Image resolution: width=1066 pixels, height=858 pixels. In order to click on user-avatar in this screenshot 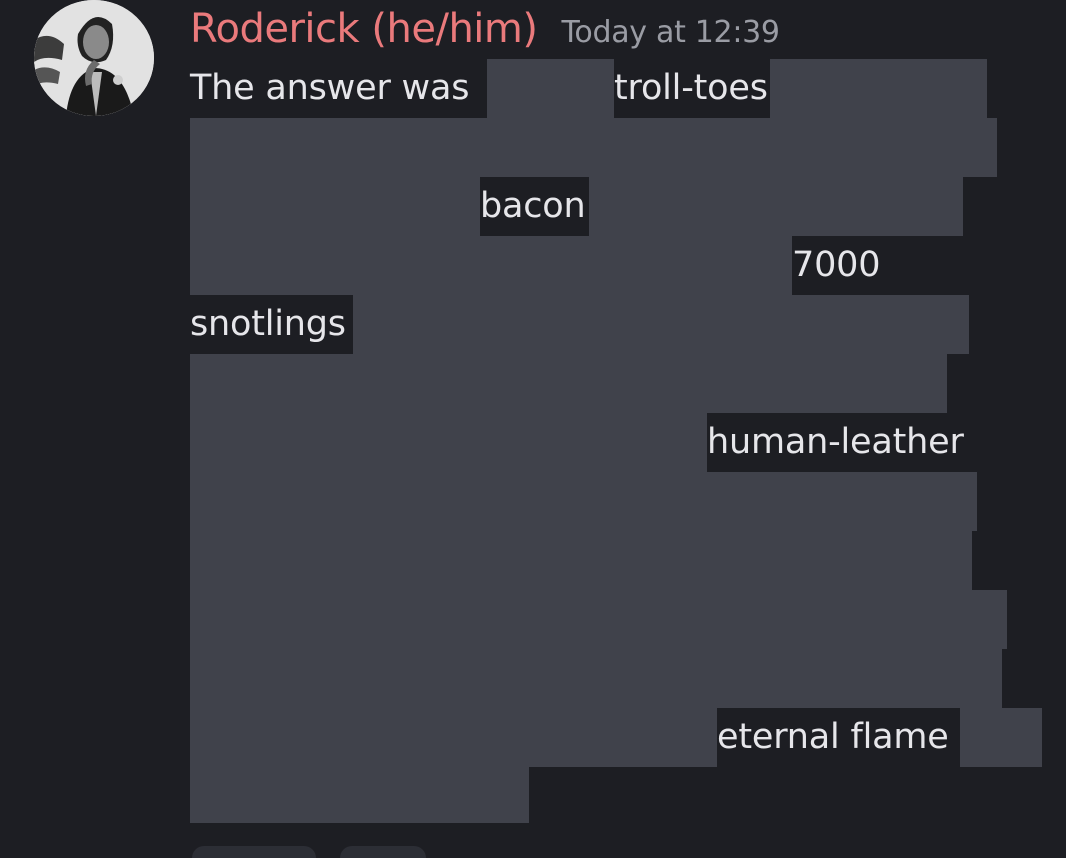, I will do `click(94, 58)`.